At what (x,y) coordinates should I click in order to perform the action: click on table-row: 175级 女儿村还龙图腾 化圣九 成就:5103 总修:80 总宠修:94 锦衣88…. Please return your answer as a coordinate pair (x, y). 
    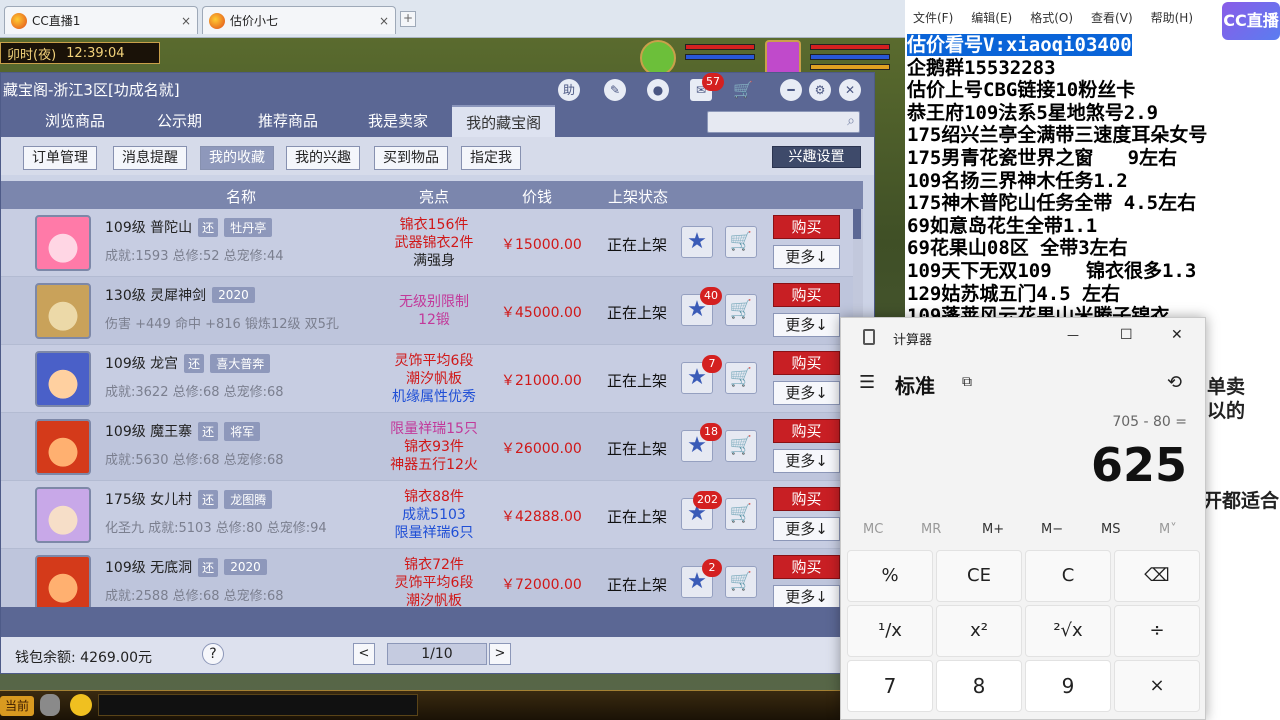
    Looking at the image, I should click on (428, 515).